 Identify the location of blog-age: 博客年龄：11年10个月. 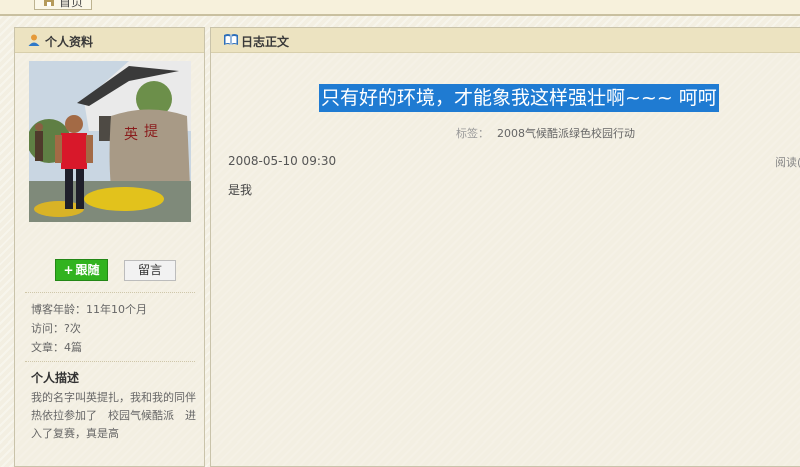
(89, 309).